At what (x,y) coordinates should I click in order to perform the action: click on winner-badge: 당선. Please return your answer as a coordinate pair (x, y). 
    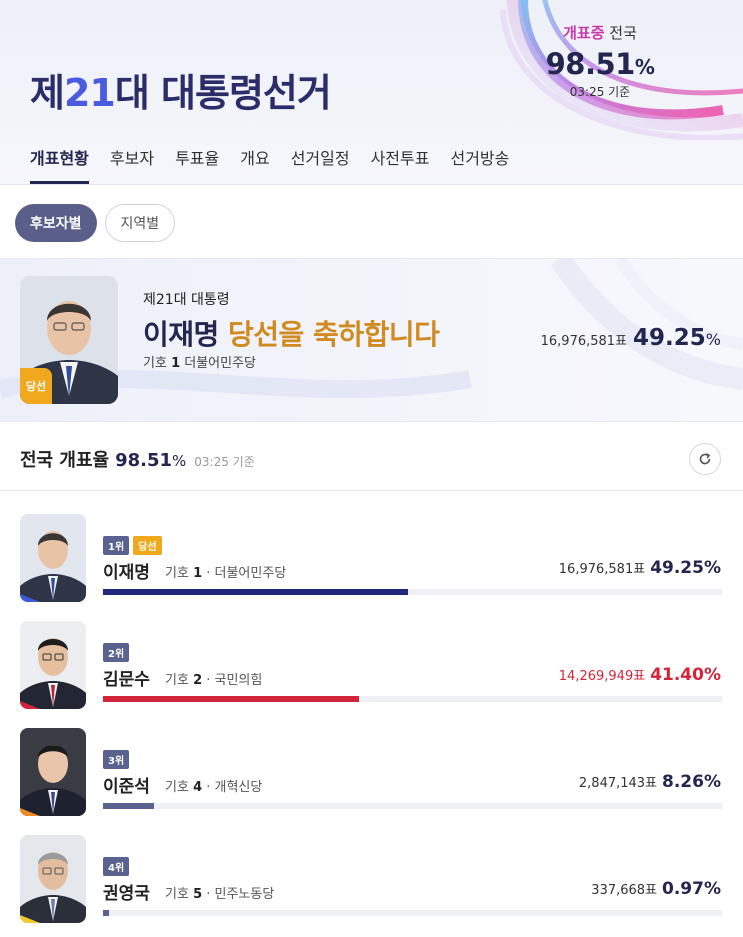
    Looking at the image, I should click on (36, 386).